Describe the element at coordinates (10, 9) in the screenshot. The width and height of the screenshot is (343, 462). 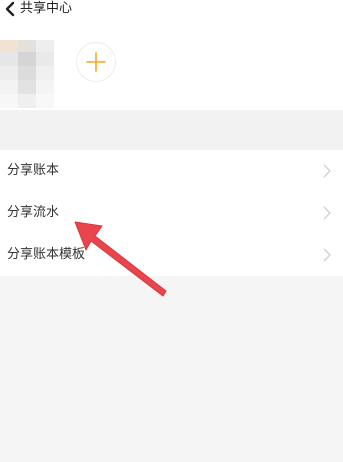
I see `chevron-left-icon` at that location.